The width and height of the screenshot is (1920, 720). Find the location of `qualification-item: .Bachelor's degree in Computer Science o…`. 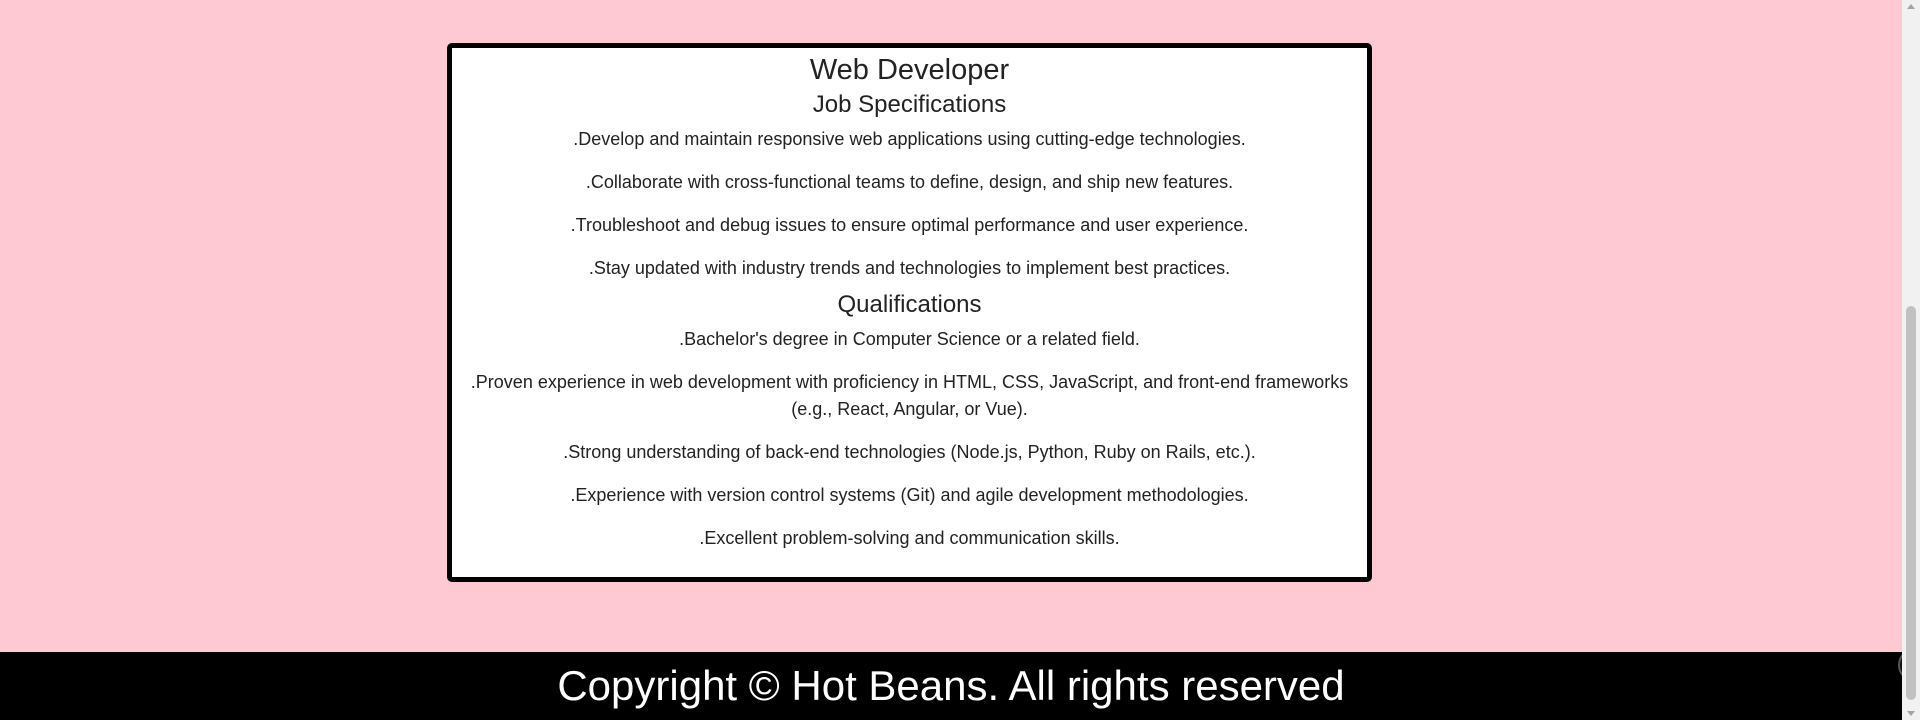

qualification-item: .Bachelor's degree in Computer Science o… is located at coordinates (909, 339).